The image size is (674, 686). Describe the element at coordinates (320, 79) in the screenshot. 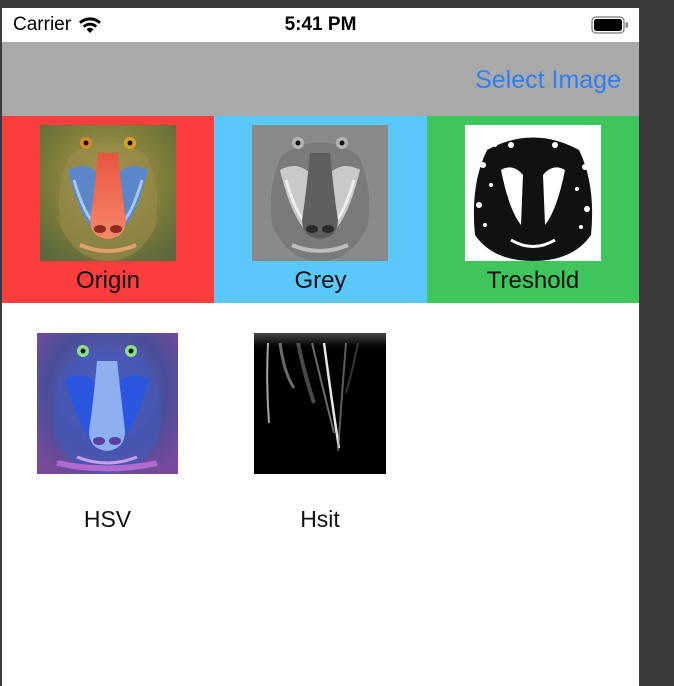

I see `navigation-bar: Select Image` at that location.